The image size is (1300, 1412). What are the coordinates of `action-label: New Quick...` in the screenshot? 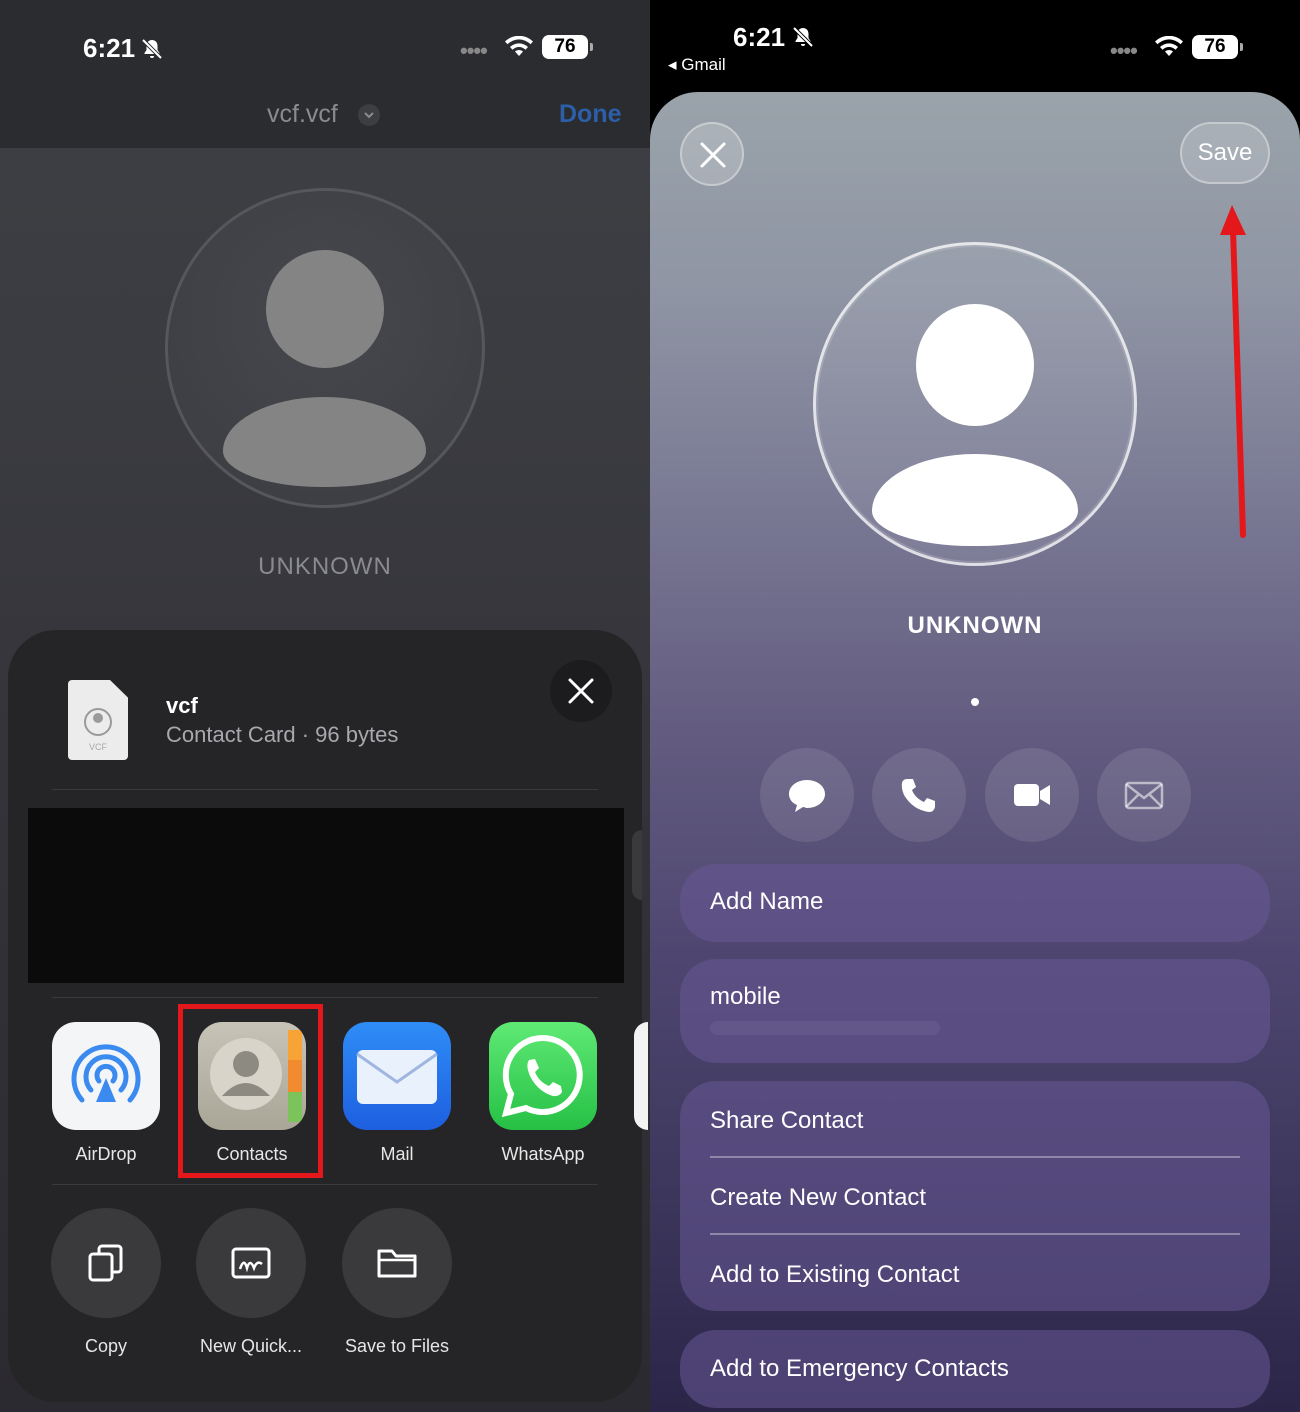 It's located at (251, 1346).